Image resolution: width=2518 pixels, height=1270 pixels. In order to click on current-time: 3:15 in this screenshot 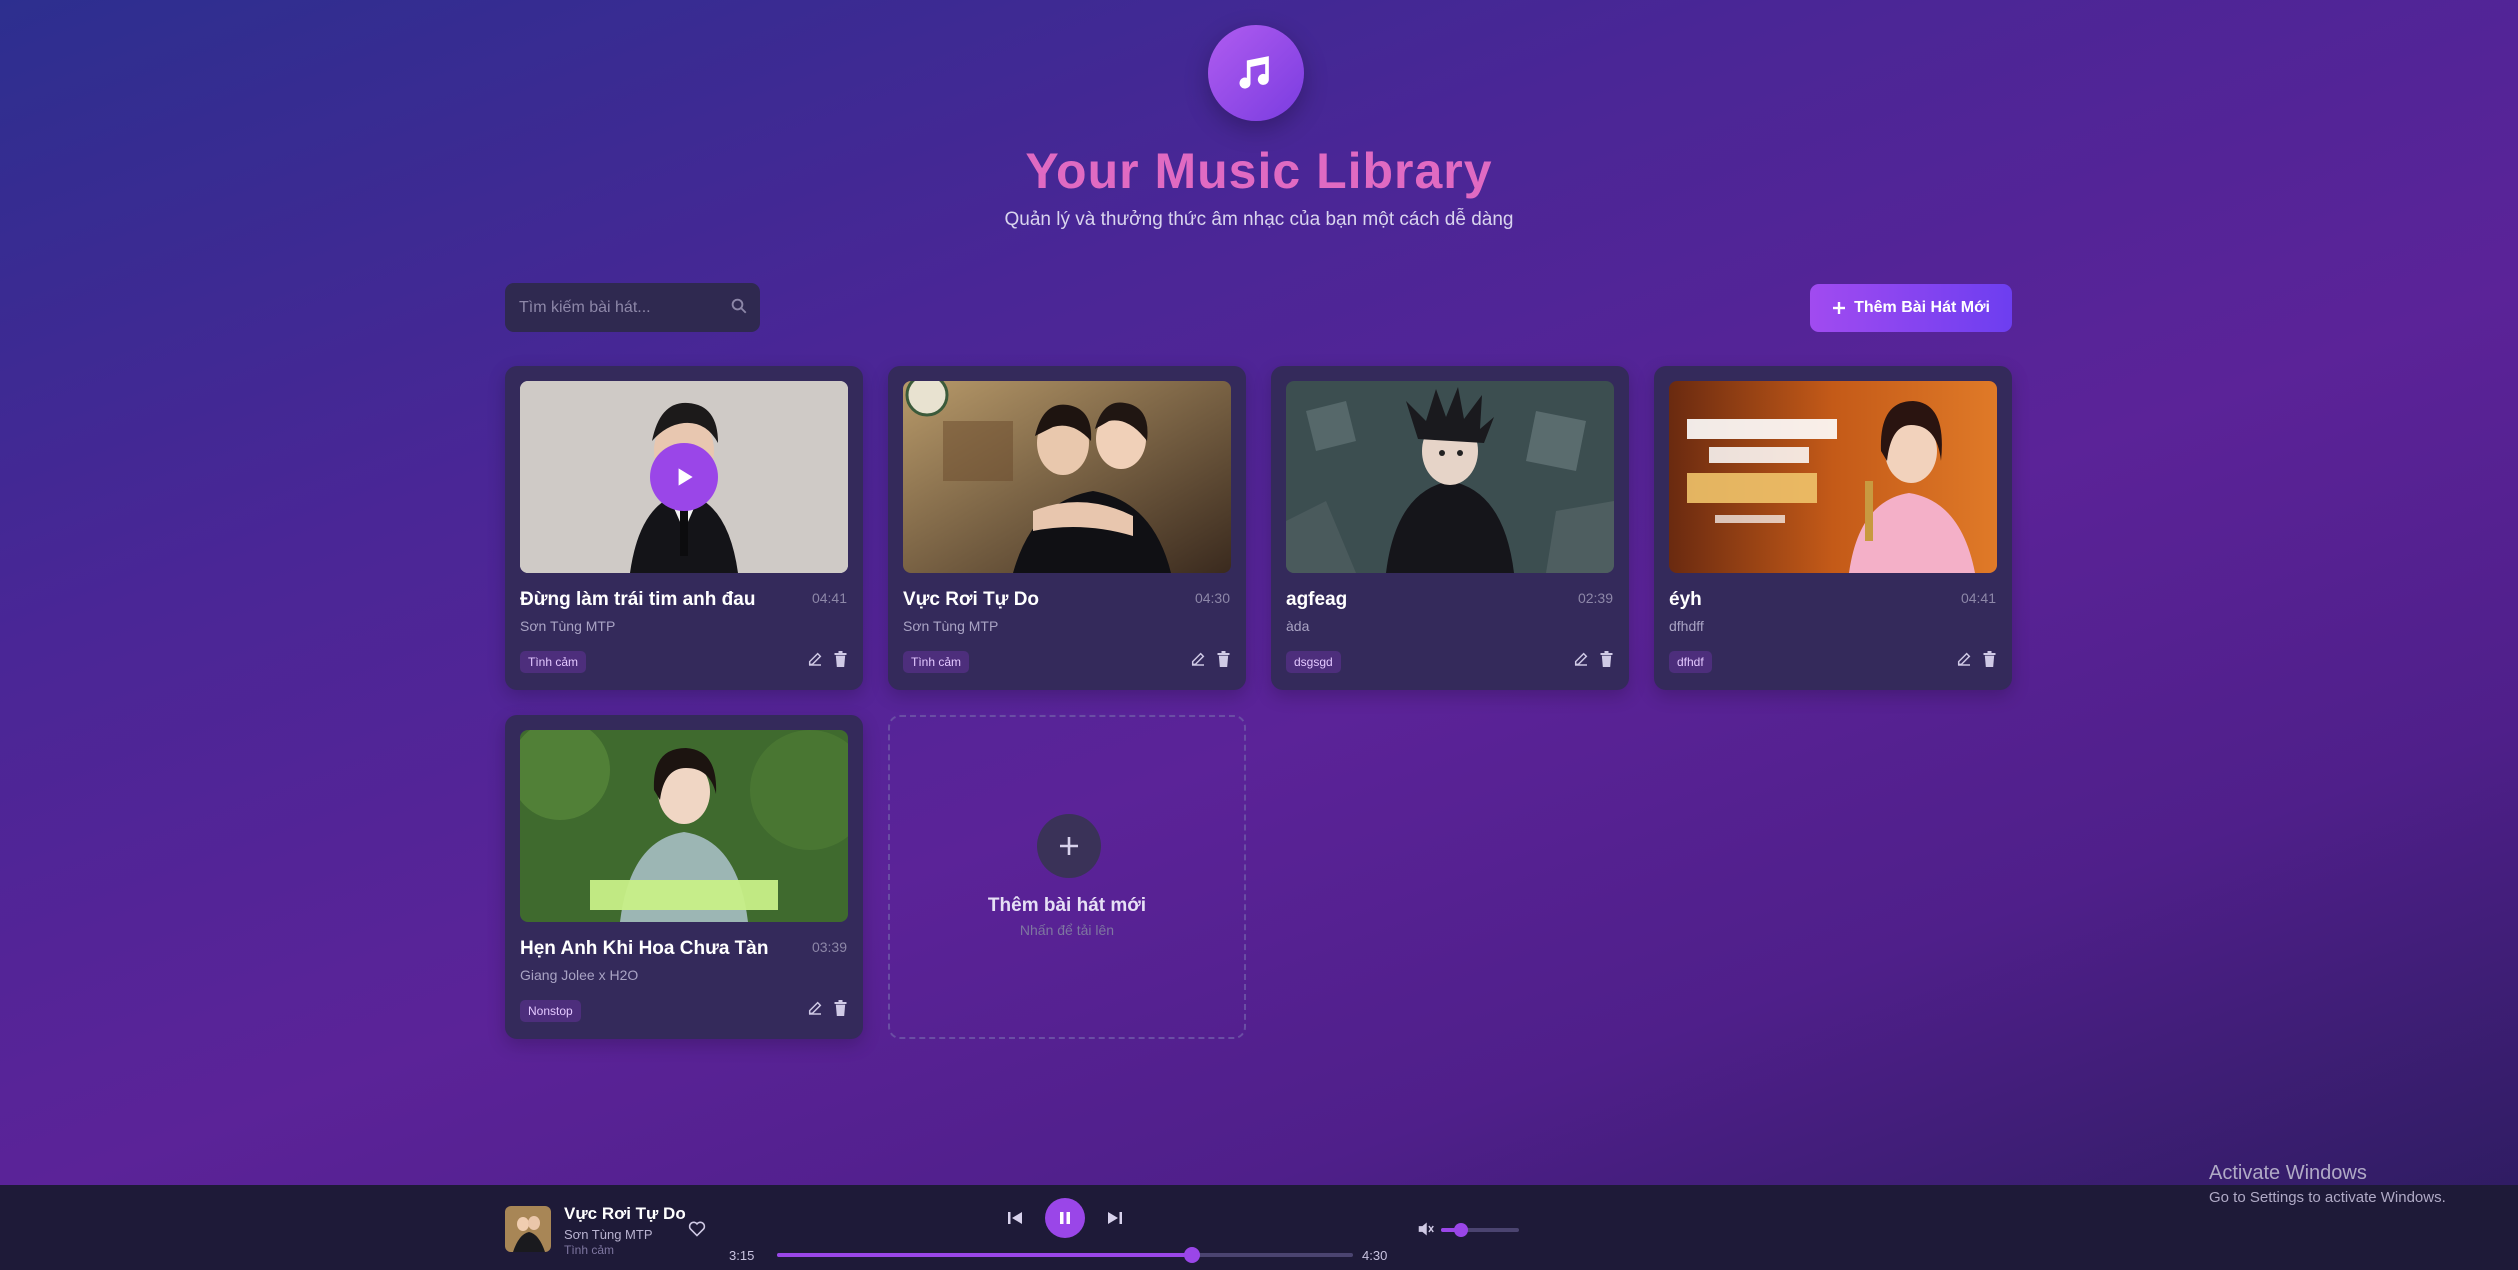, I will do `click(742, 1255)`.